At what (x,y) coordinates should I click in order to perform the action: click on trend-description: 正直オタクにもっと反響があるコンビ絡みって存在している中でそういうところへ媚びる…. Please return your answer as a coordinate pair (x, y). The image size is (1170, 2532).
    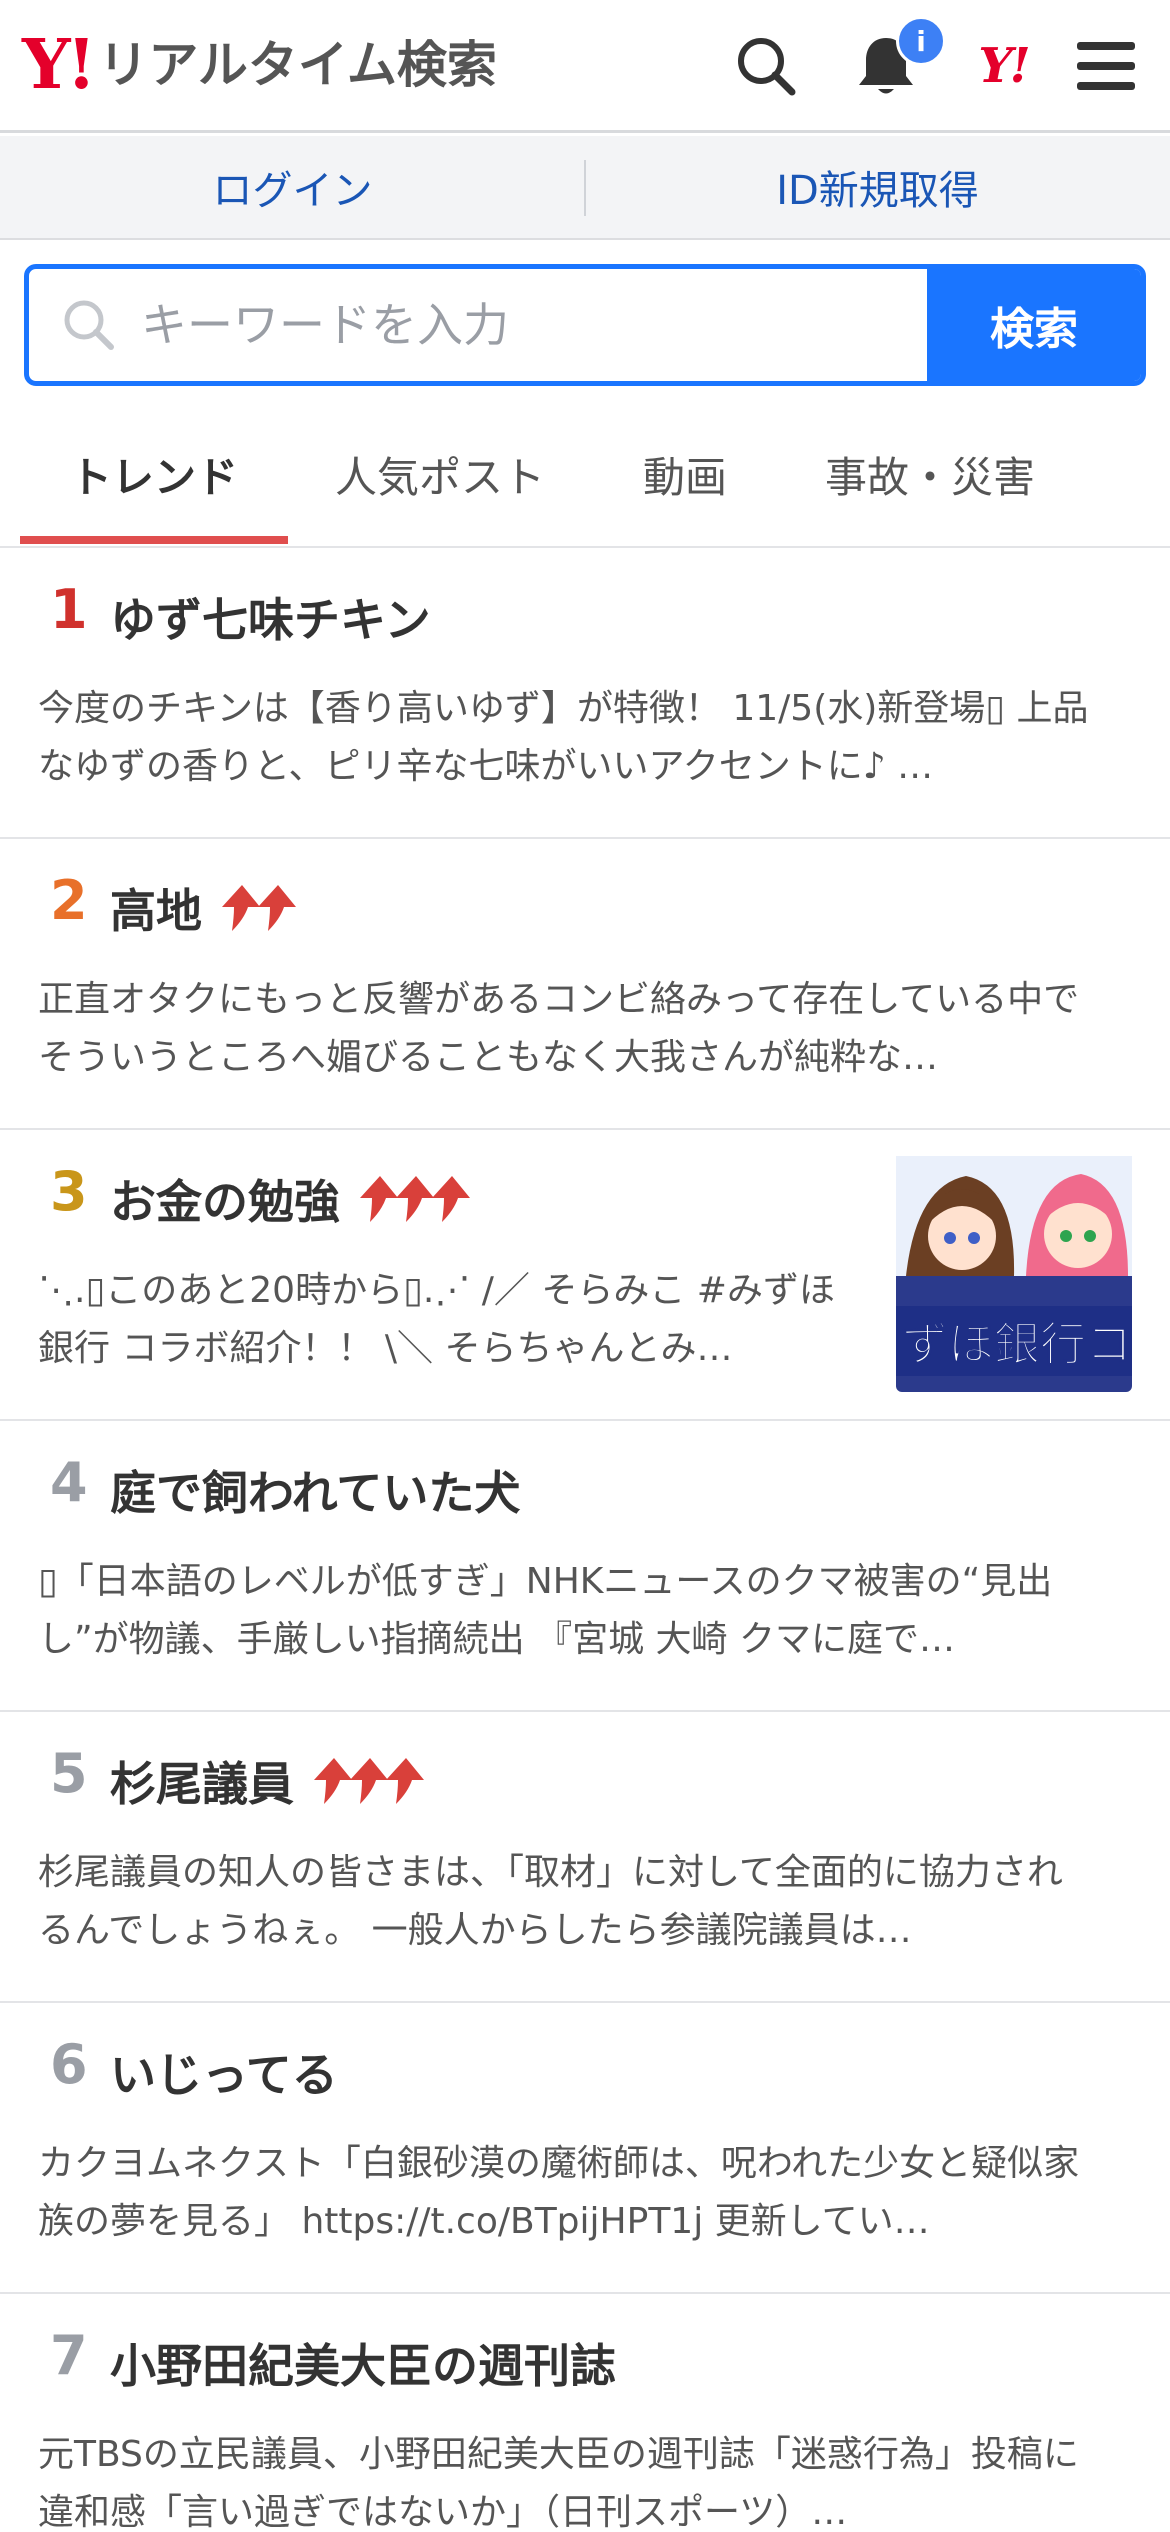
    Looking at the image, I should click on (559, 1028).